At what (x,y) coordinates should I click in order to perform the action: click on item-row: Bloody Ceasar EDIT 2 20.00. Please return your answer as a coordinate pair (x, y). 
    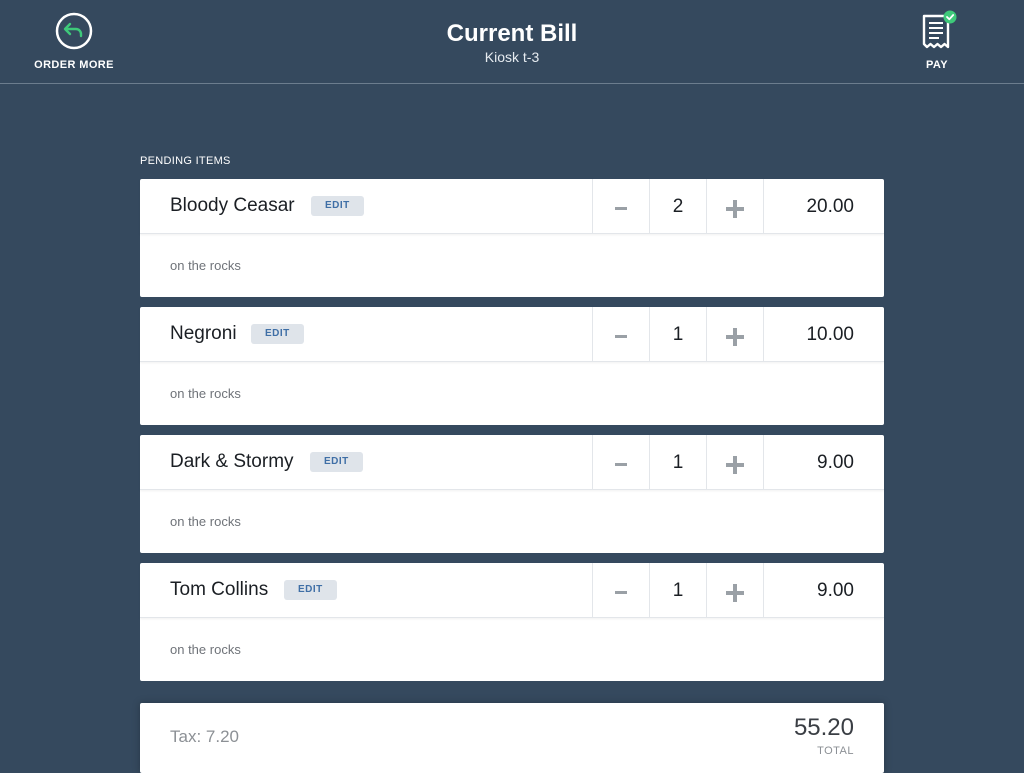
    Looking at the image, I should click on (512, 206).